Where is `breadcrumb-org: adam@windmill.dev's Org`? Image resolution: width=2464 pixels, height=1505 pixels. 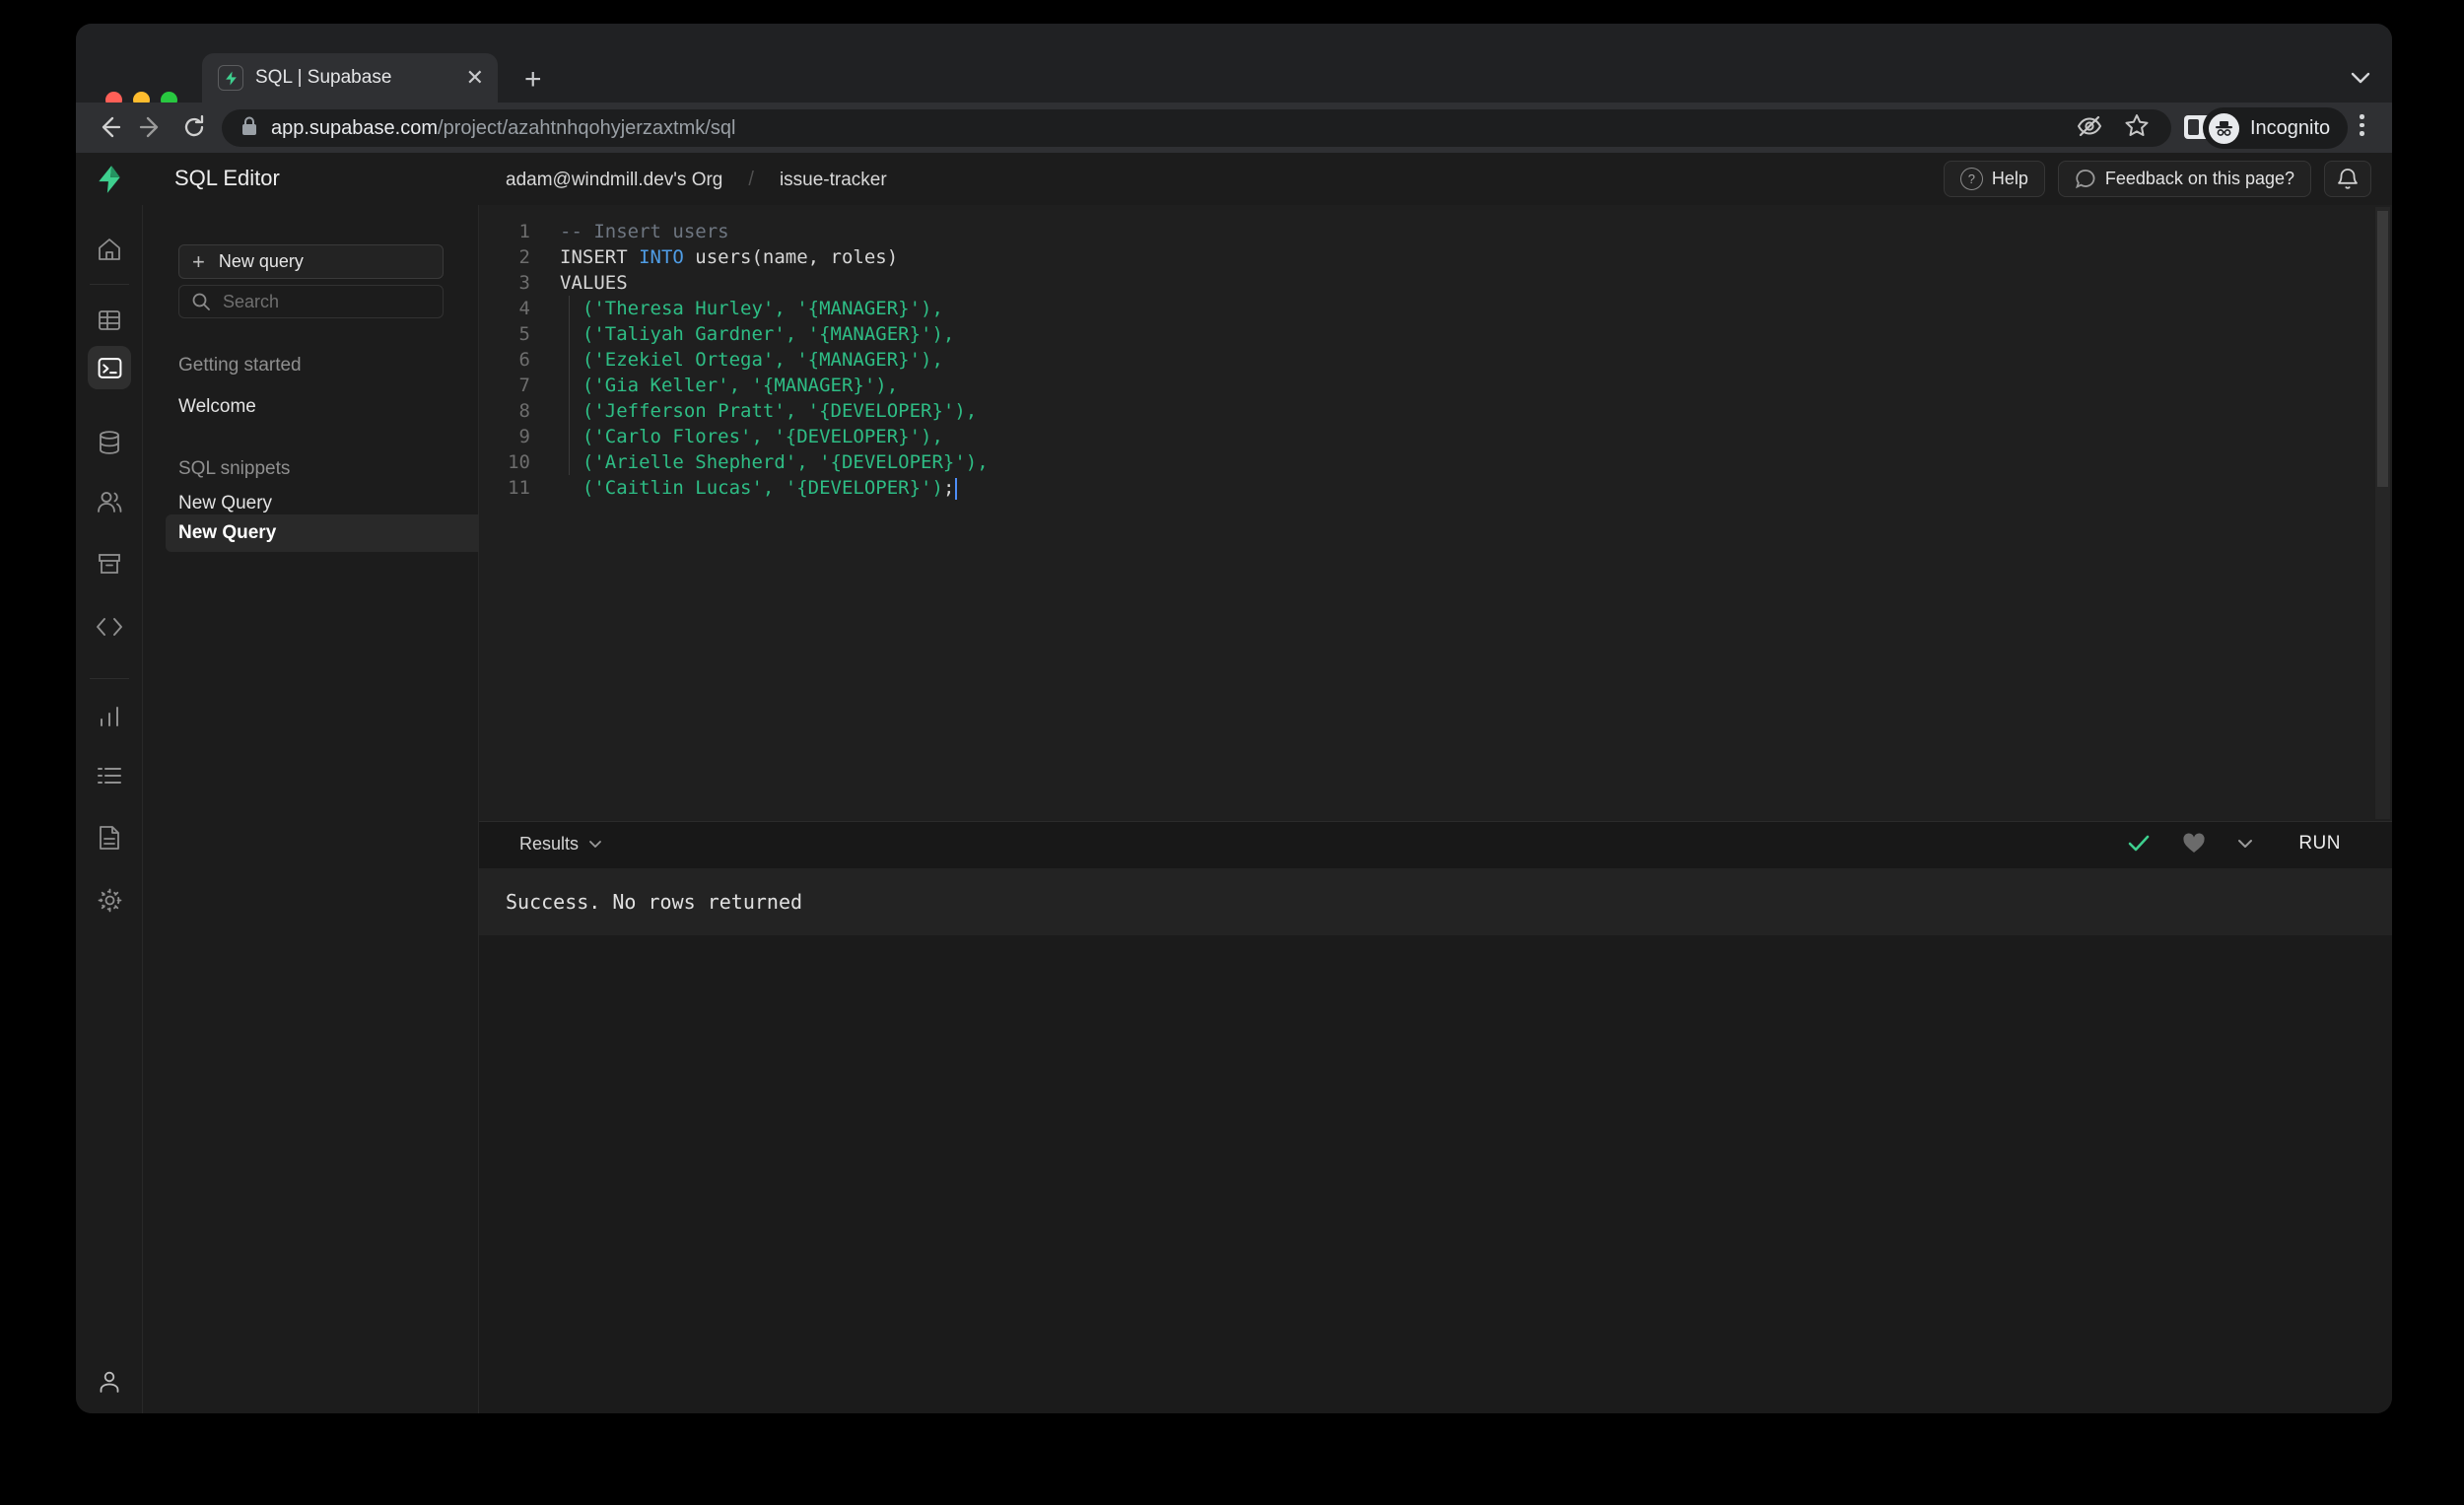
breadcrumb-org: adam@windmill.dev's Org is located at coordinates (614, 180).